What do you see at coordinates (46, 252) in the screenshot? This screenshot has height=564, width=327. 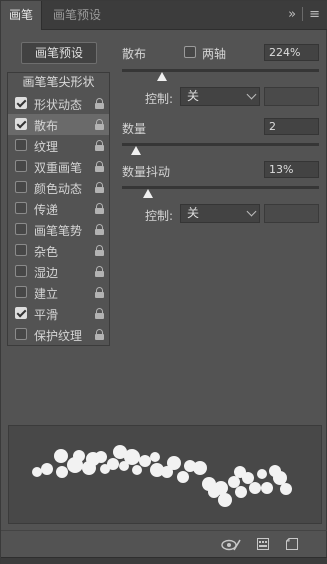 I see `list-item-label: 杂色` at bounding box center [46, 252].